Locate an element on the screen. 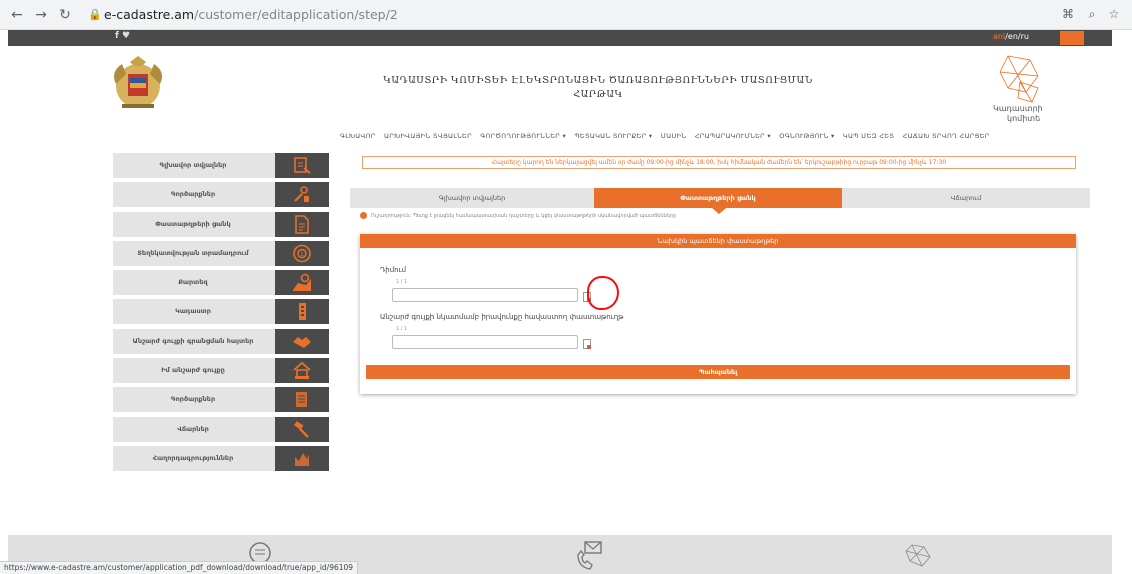  sidebar-item-label: Քարտեզ is located at coordinates (193, 282).